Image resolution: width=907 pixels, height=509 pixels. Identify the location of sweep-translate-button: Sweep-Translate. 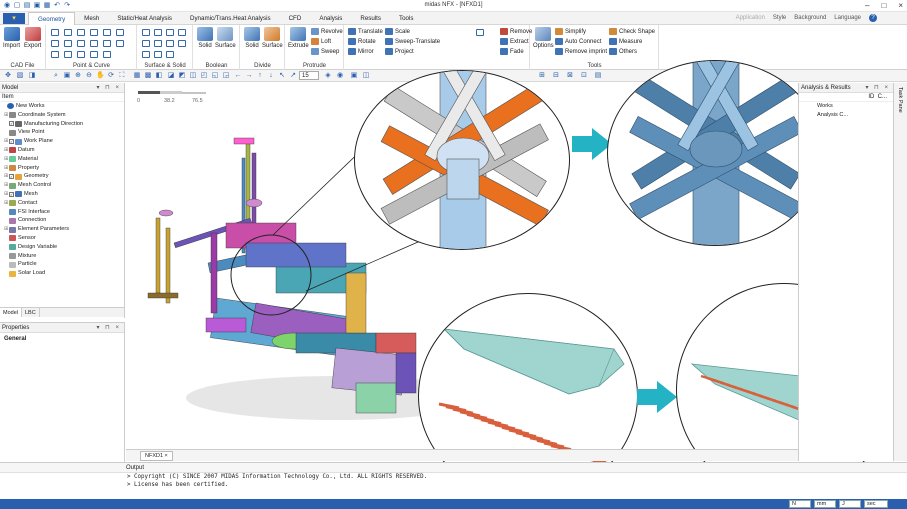
(412, 41).